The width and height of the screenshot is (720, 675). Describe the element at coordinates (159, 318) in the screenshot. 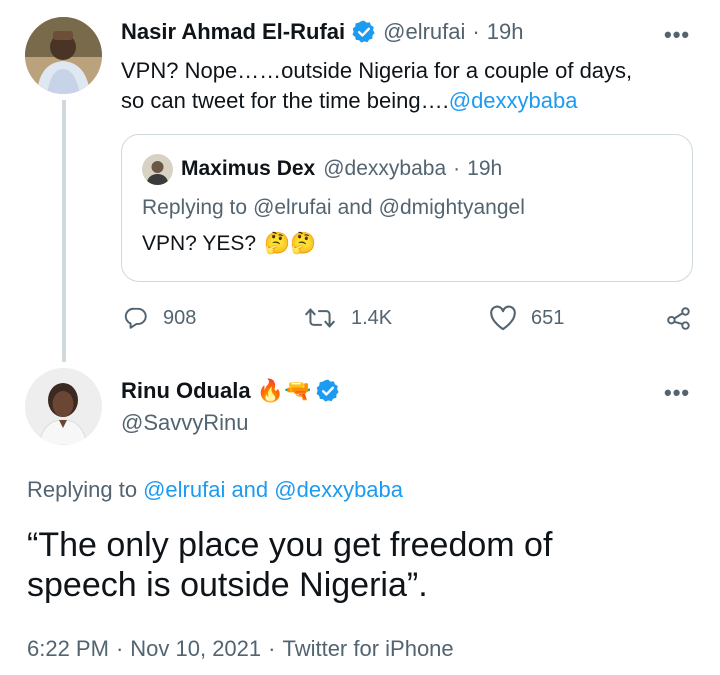

I see `reply-button: 908` at that location.